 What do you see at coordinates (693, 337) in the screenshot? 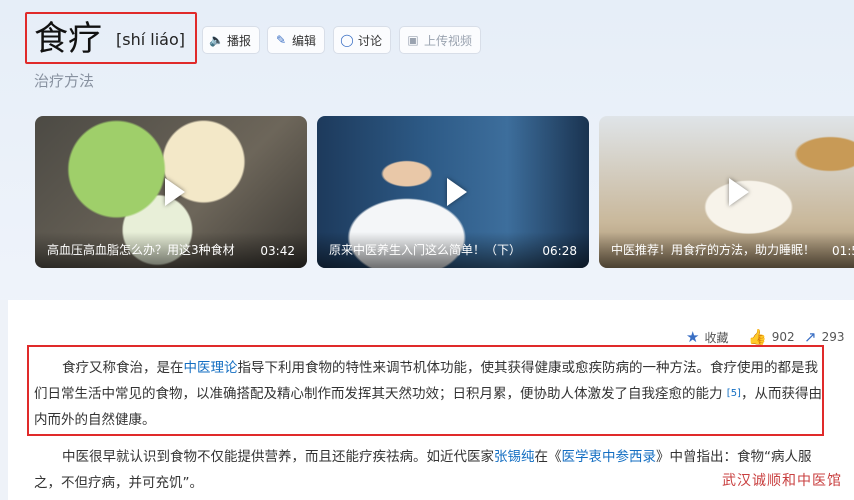
I see `star-icon: ★` at bounding box center [693, 337].